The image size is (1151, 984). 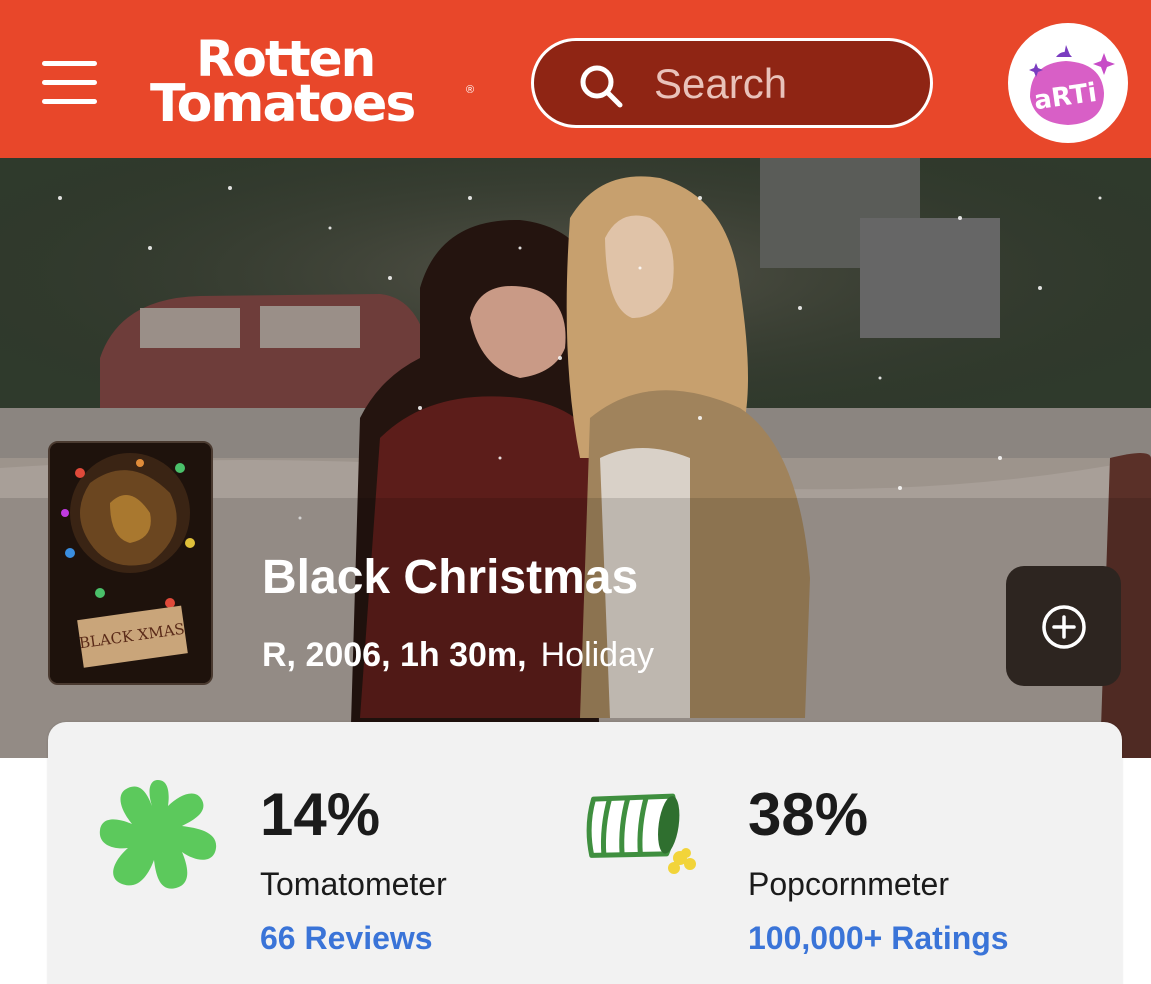 I want to click on spilled-popcorn-icon, so click(x=641, y=833).